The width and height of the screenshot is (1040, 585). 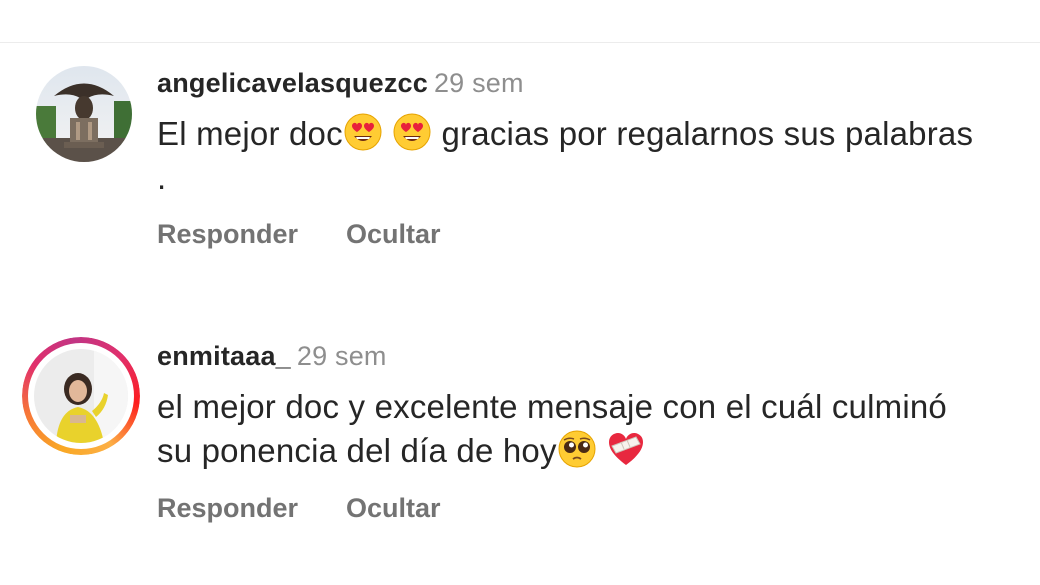 I want to click on comment-username: enmitaaa_ 29 sem, so click(x=272, y=356).